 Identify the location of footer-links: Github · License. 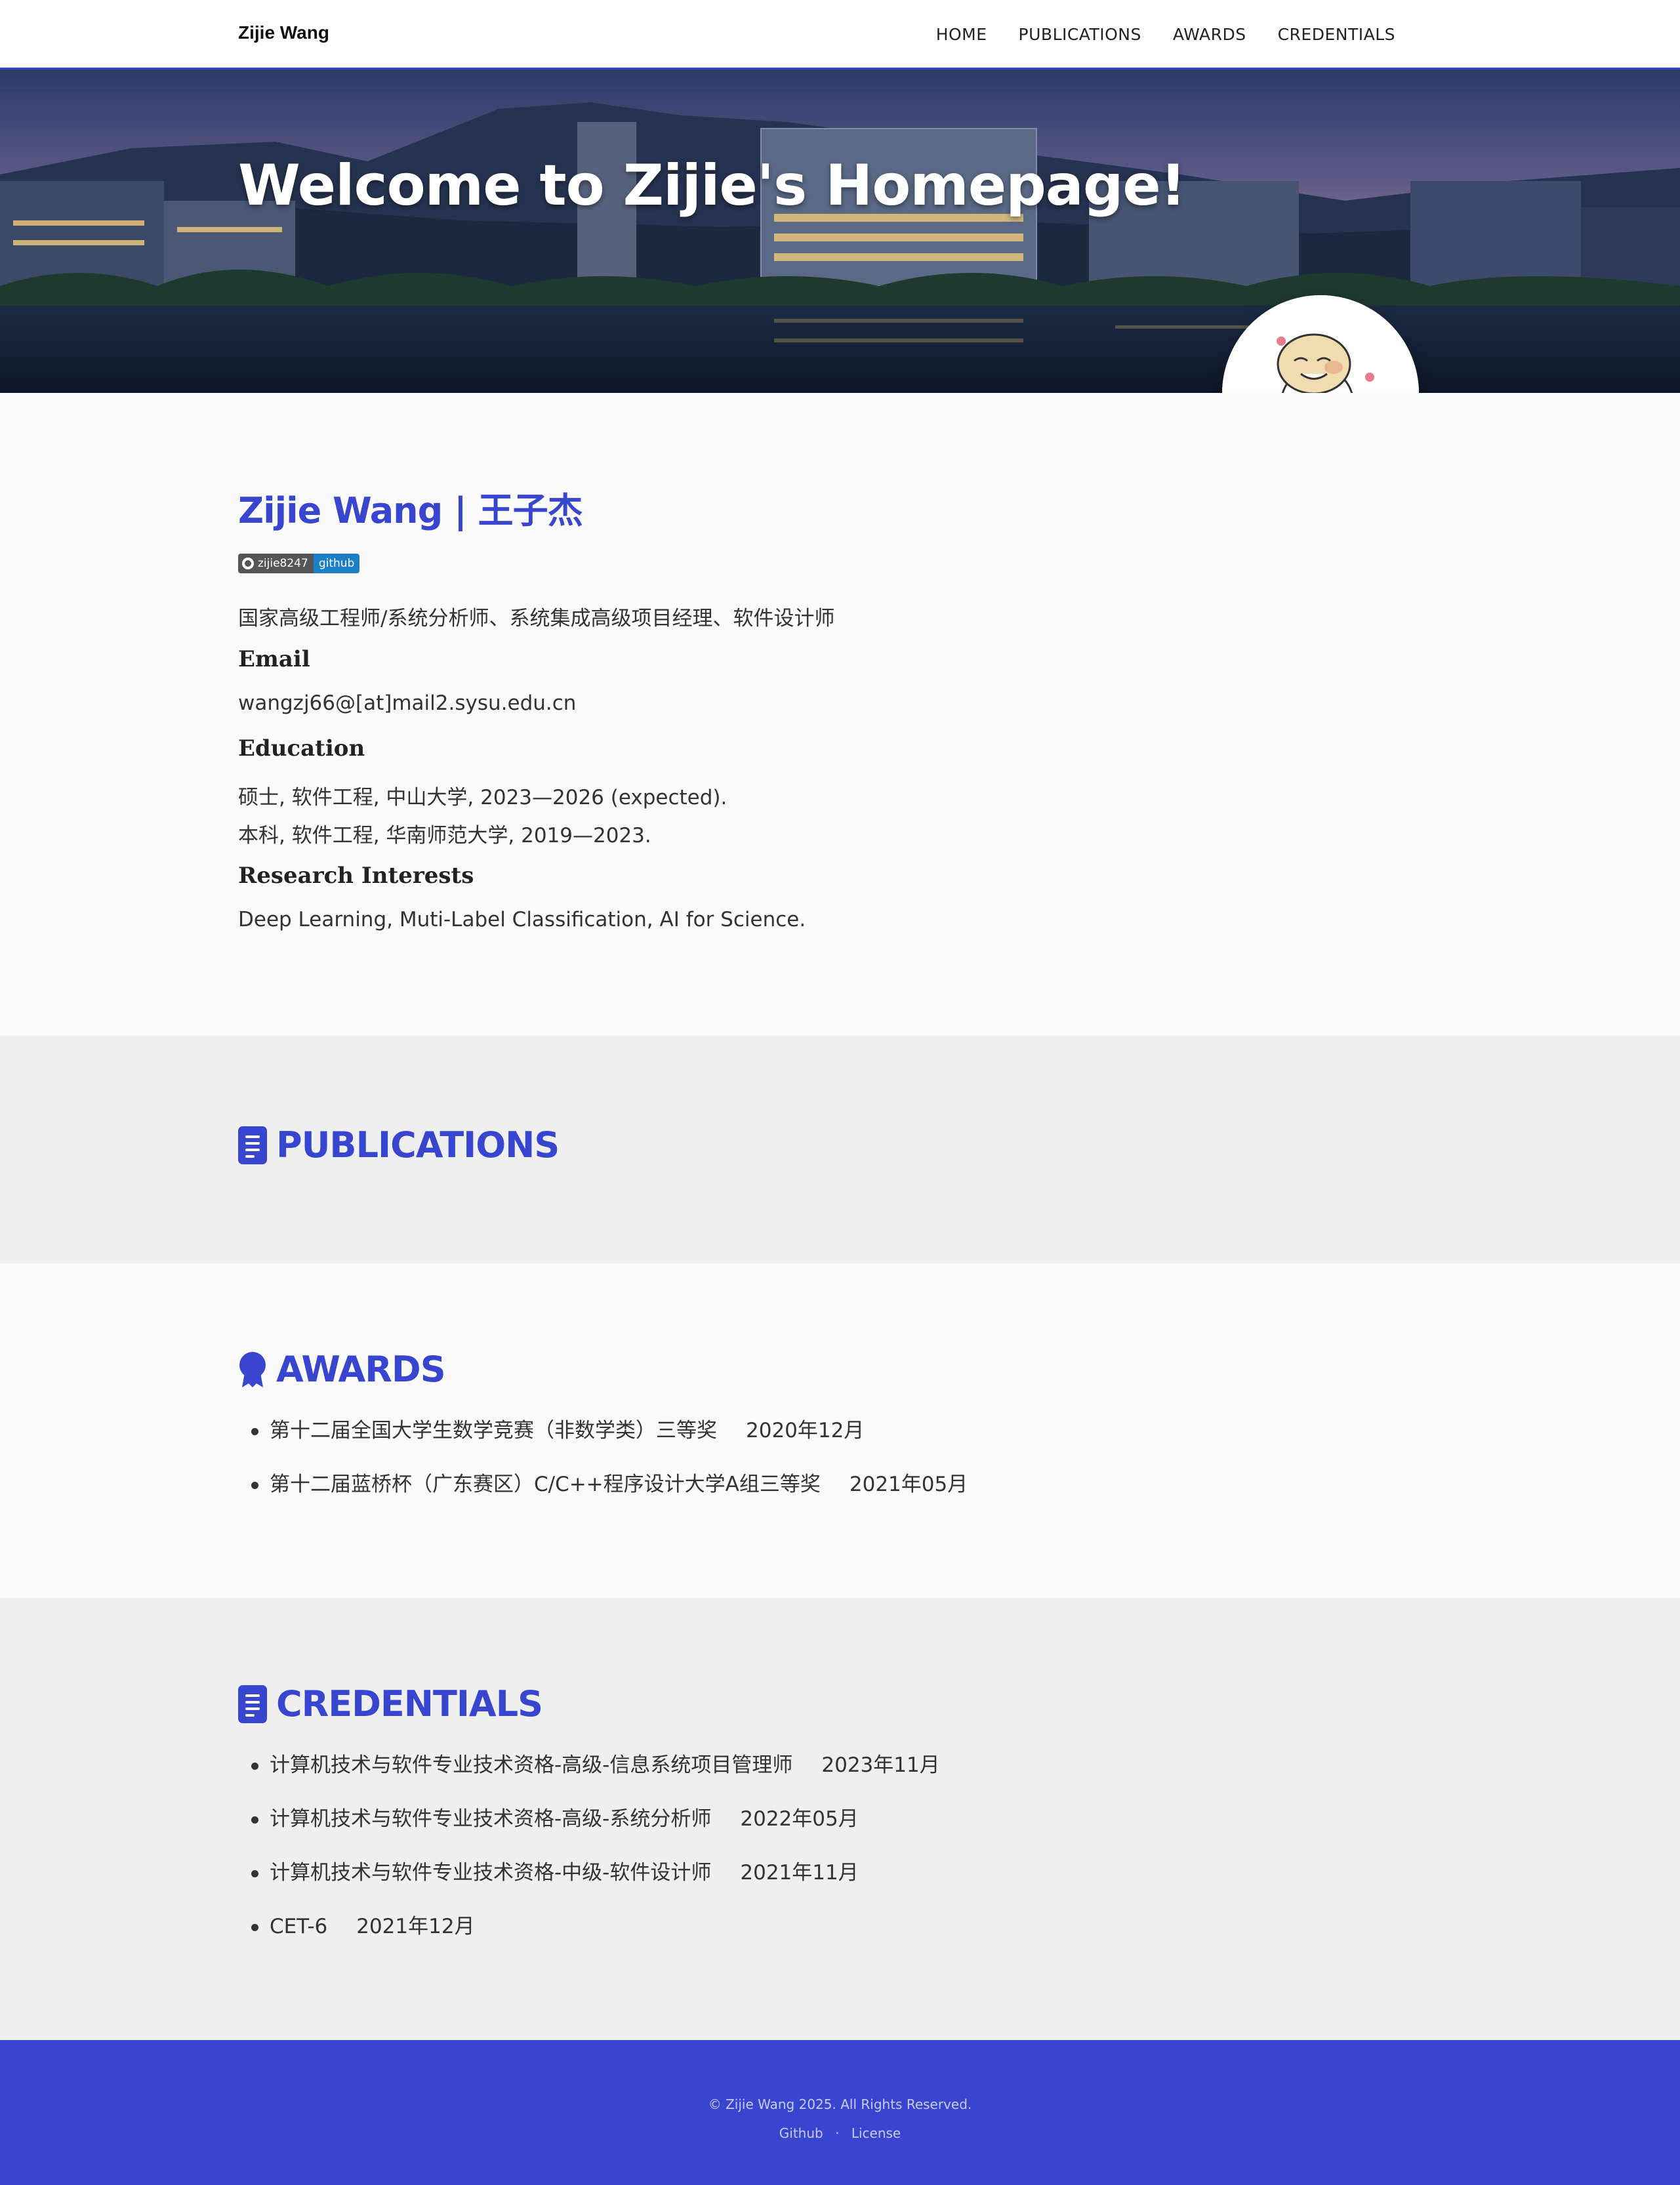
(840, 2133).